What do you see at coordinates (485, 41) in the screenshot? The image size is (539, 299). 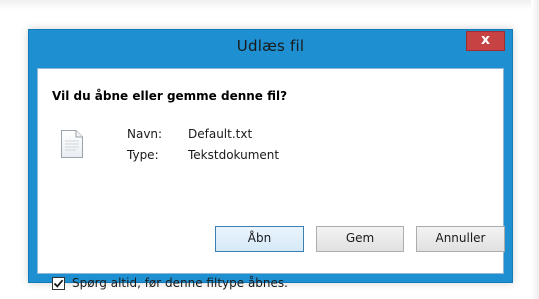 I see `close-button: x` at bounding box center [485, 41].